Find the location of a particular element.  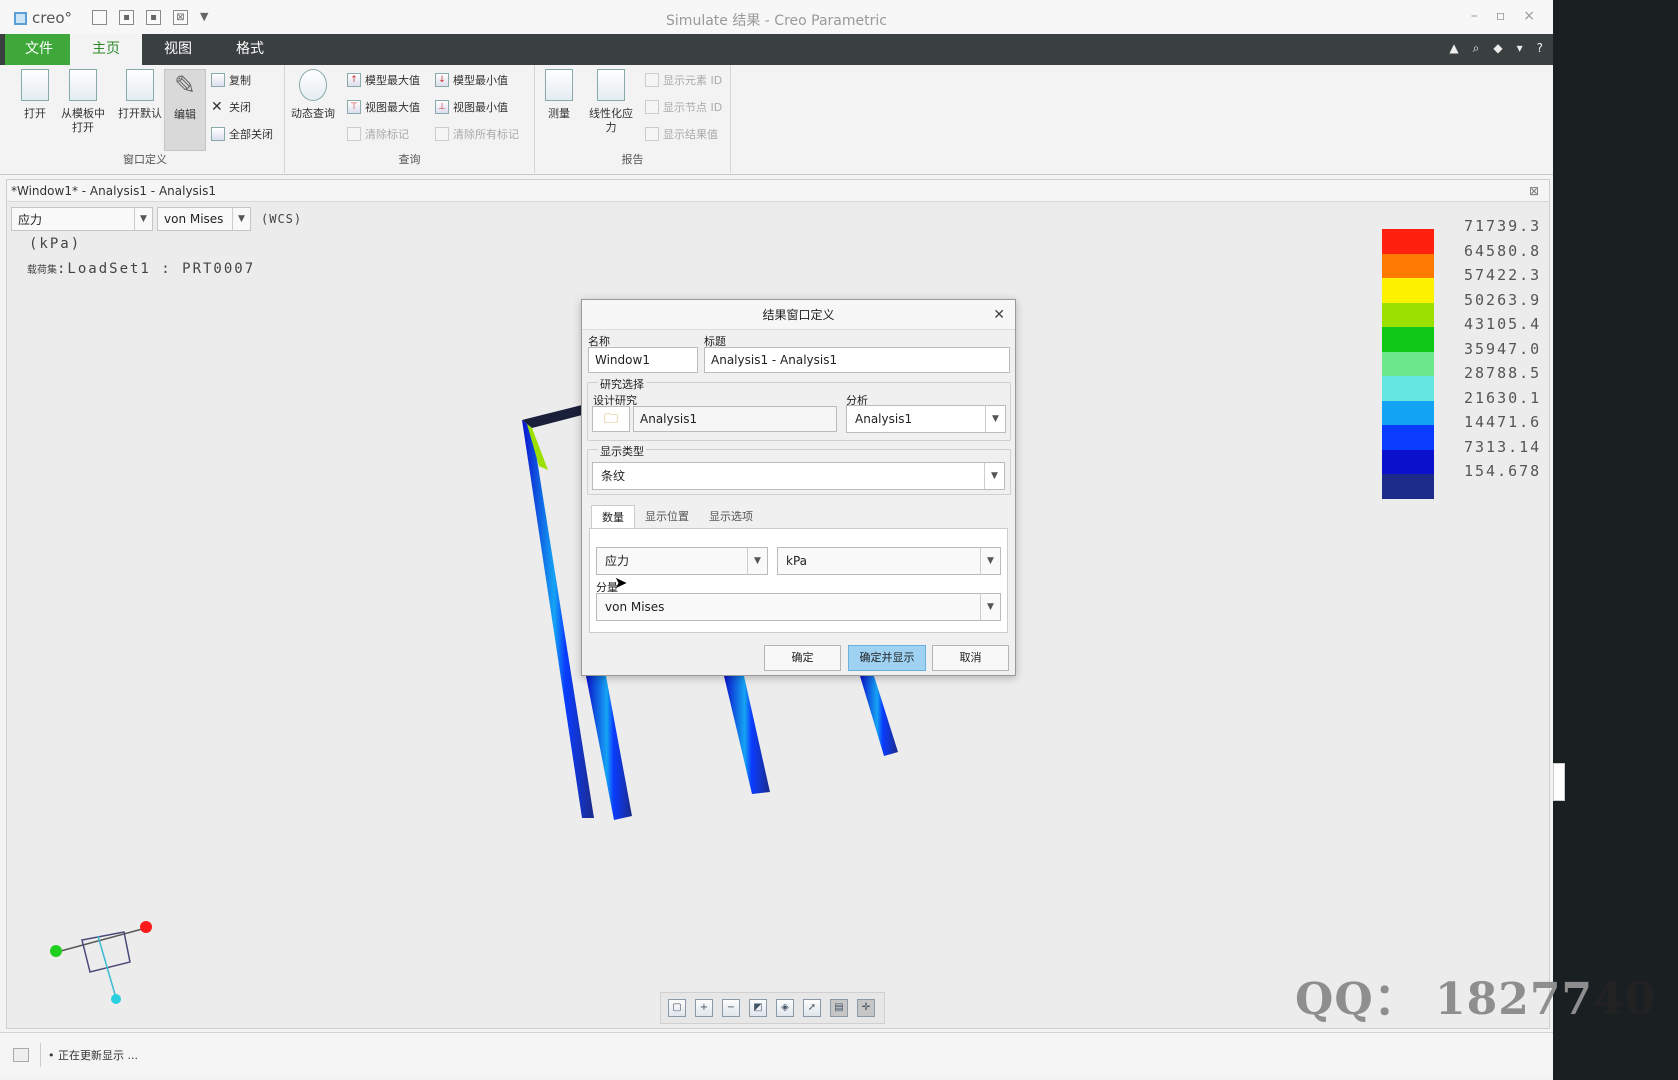

close-label: 关闭 is located at coordinates (240, 107).